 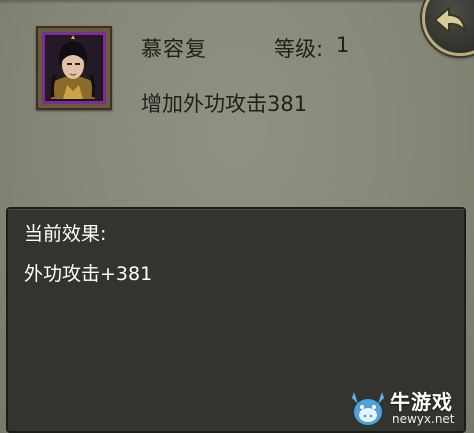 What do you see at coordinates (343, 45) in the screenshot?
I see `level-value: 1` at bounding box center [343, 45].